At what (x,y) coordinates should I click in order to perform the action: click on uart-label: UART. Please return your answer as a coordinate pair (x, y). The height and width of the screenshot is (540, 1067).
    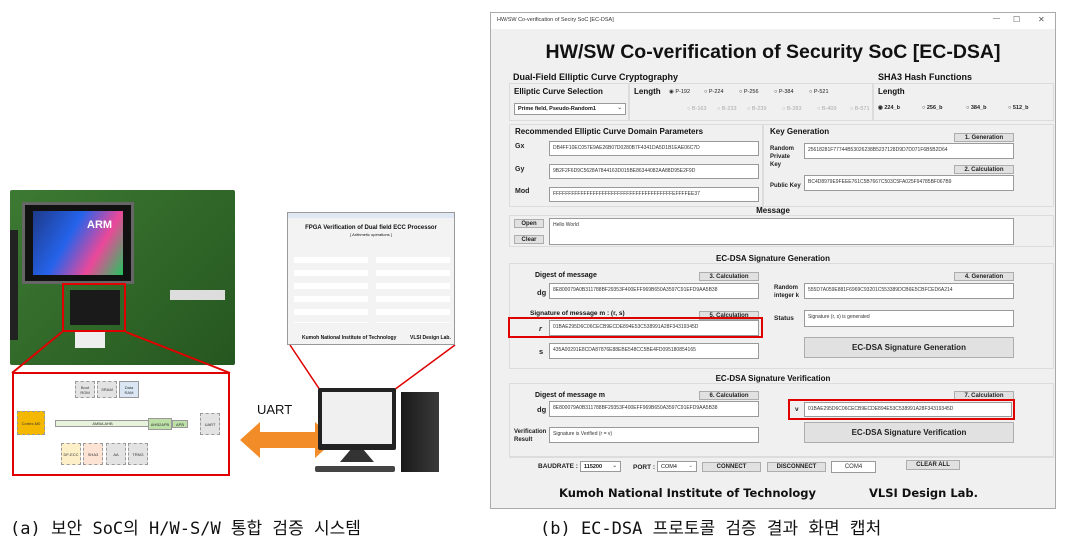
    Looking at the image, I should click on (275, 409).